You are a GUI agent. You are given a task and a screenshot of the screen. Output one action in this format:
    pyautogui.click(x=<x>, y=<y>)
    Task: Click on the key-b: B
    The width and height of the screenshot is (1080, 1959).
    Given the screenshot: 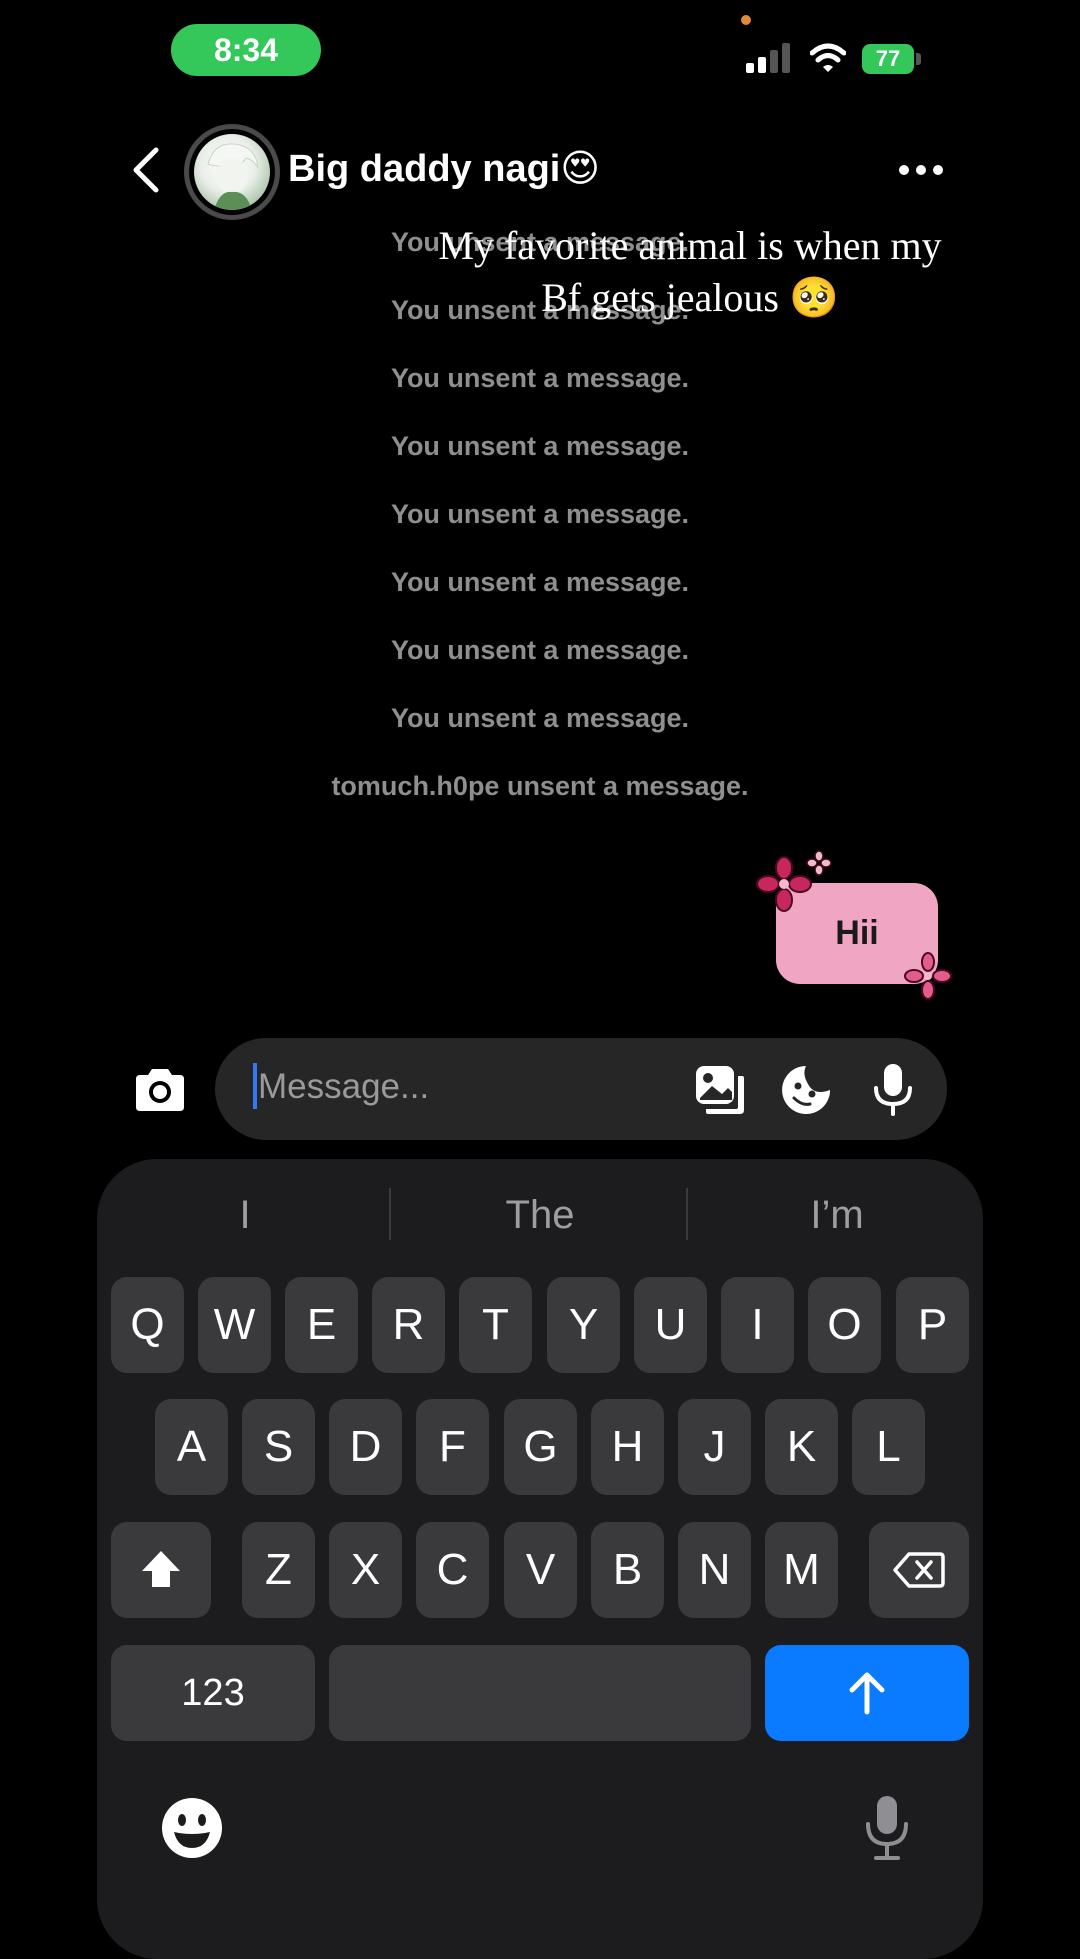 What is the action you would take?
    pyautogui.click(x=627, y=1570)
    